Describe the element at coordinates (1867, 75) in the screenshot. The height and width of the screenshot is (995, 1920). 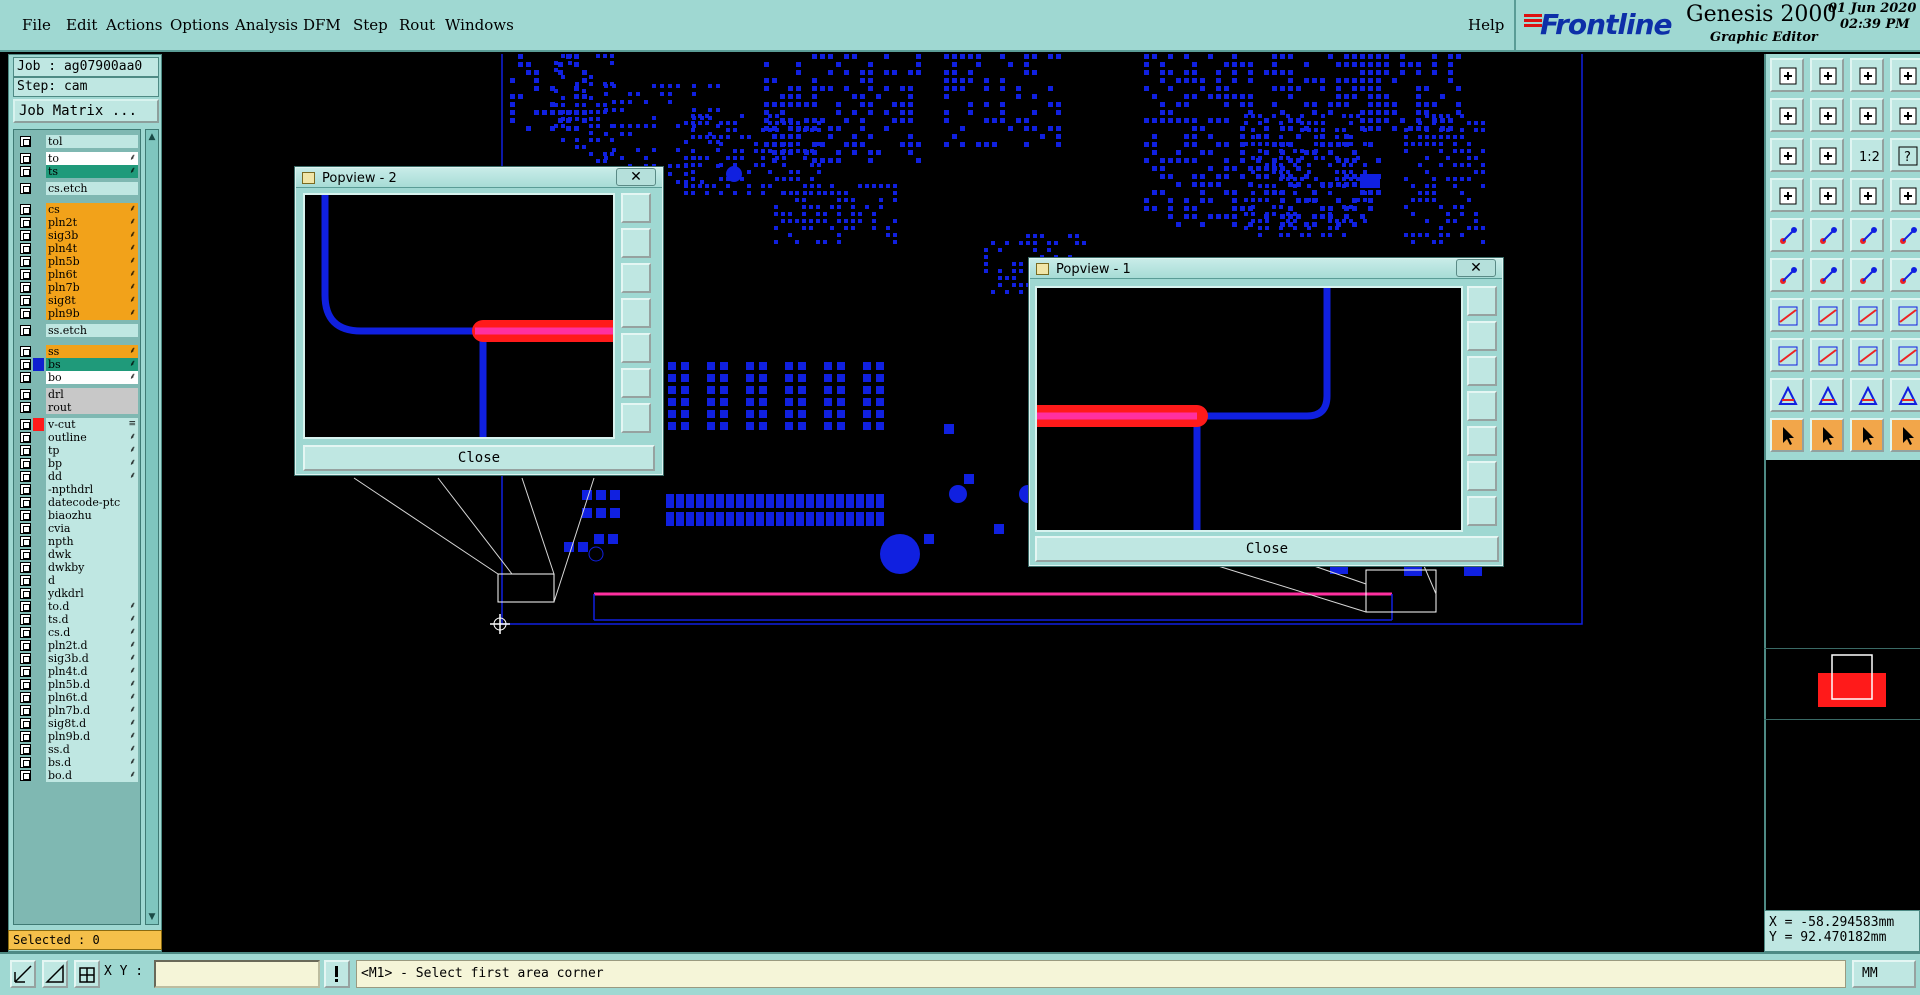
I see `home-icon` at that location.